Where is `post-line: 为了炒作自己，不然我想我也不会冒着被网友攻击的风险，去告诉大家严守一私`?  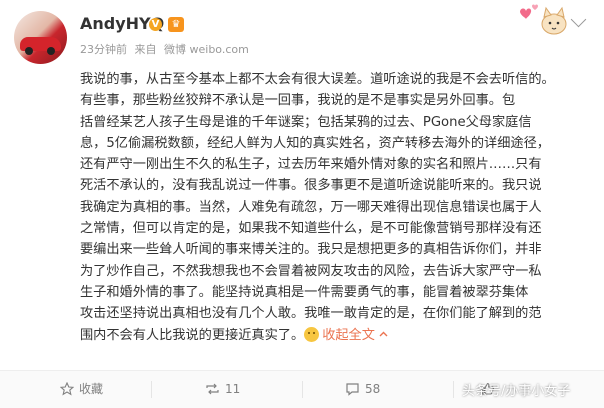
post-line: 为了炒作自己，不然我想我也不会冒着被网友攻击的风险，去告诉大家严守一私 is located at coordinates (311, 271).